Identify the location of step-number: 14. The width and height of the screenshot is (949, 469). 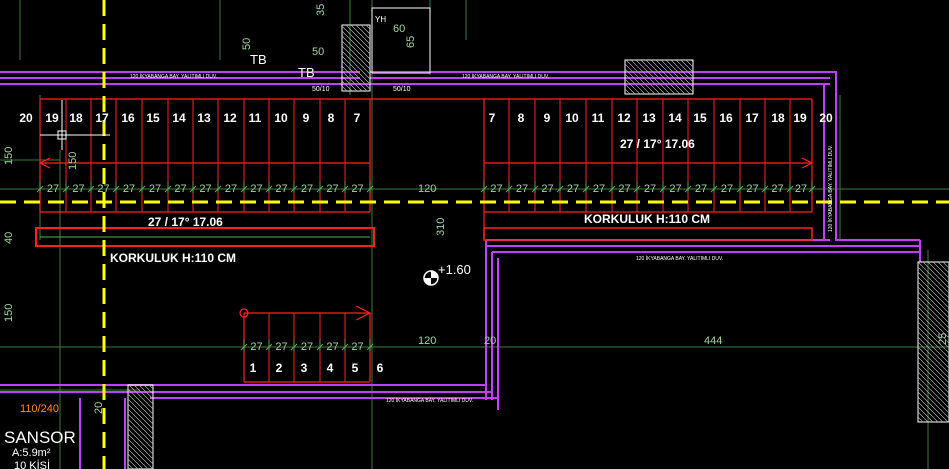
(675, 118).